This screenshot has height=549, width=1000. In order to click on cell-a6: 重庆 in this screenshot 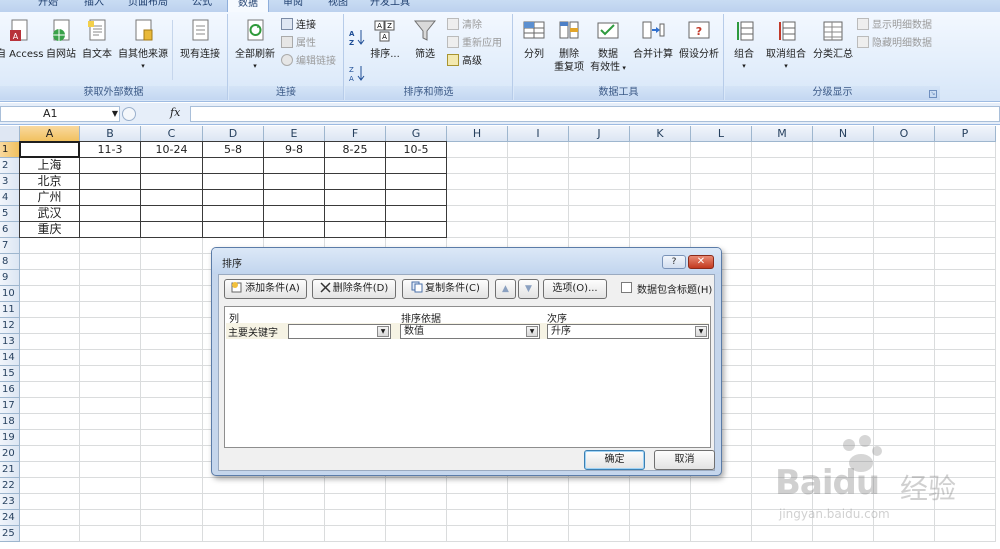, I will do `click(50, 230)`.